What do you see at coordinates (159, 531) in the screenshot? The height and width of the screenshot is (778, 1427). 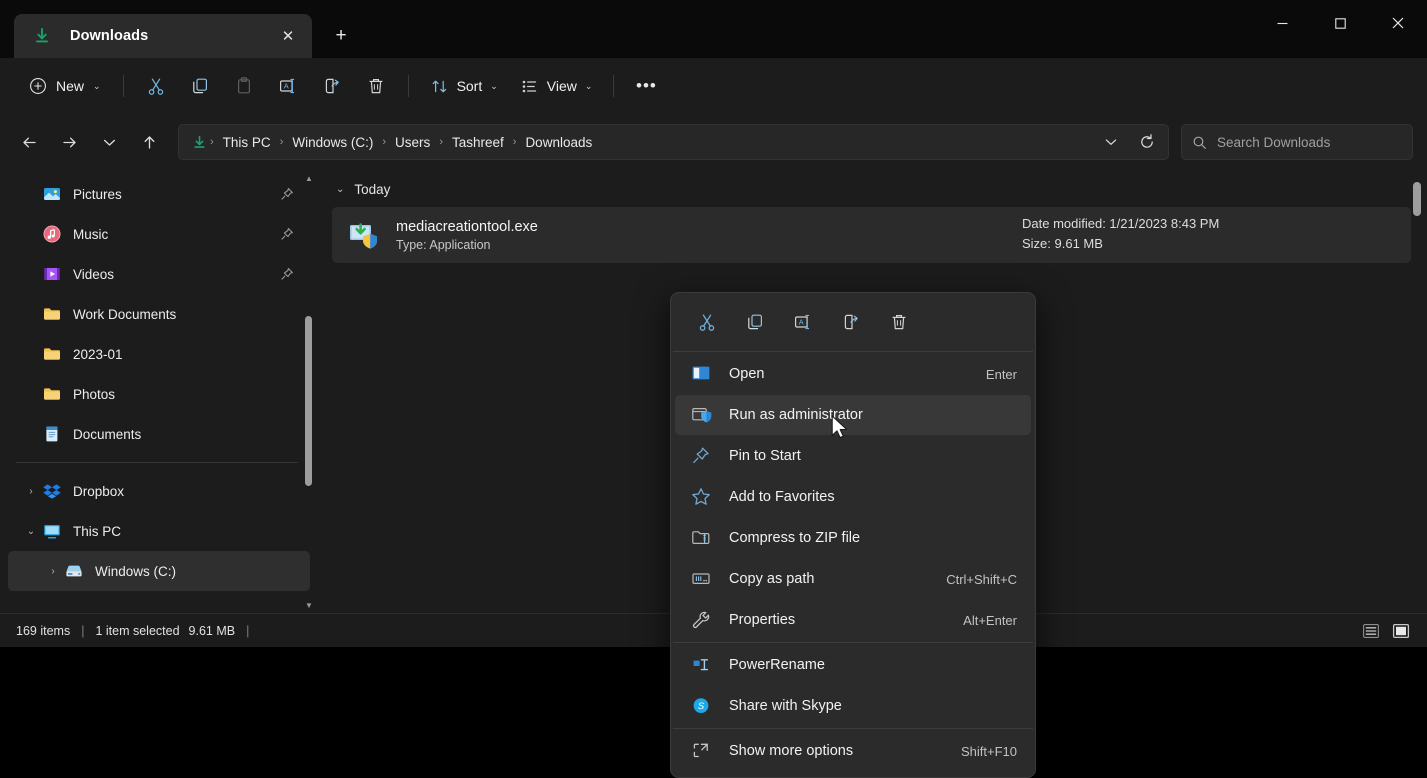 I see `sidebar-item-this-pc: ⌄ This PC` at bounding box center [159, 531].